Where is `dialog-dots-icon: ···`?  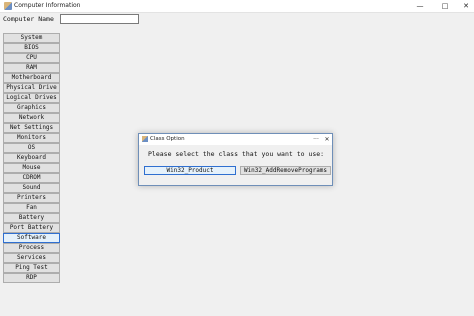
dialog-dots-icon: ··· is located at coordinates (316, 139).